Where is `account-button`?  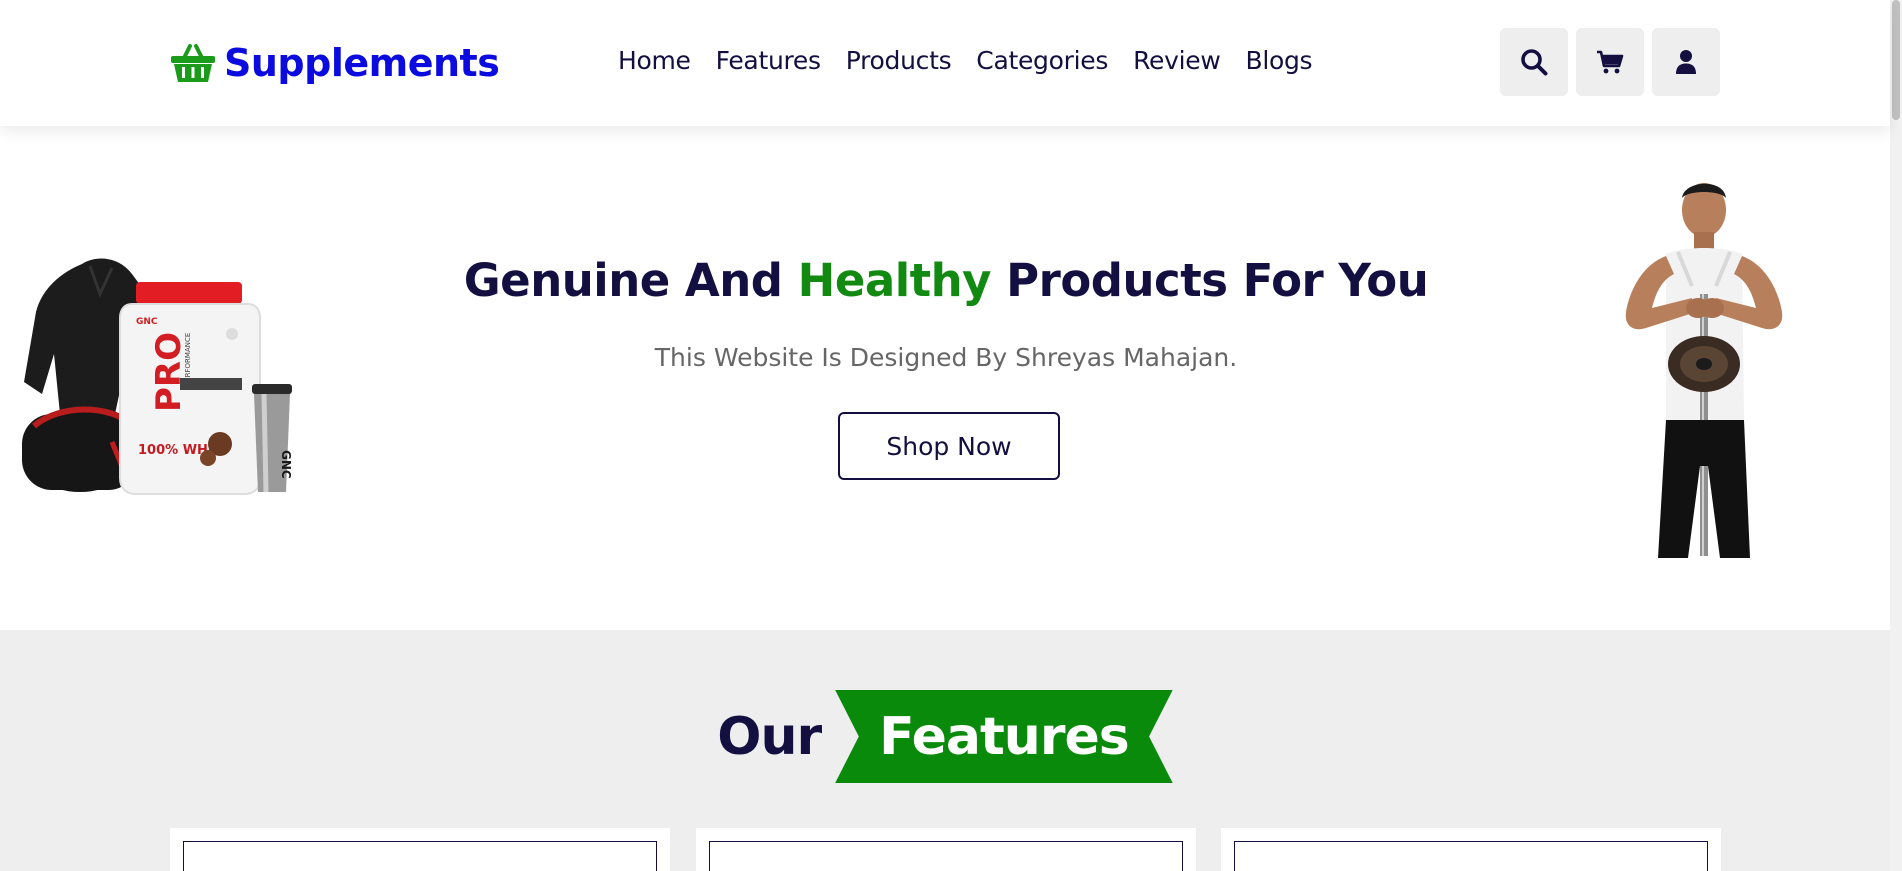 account-button is located at coordinates (1686, 62).